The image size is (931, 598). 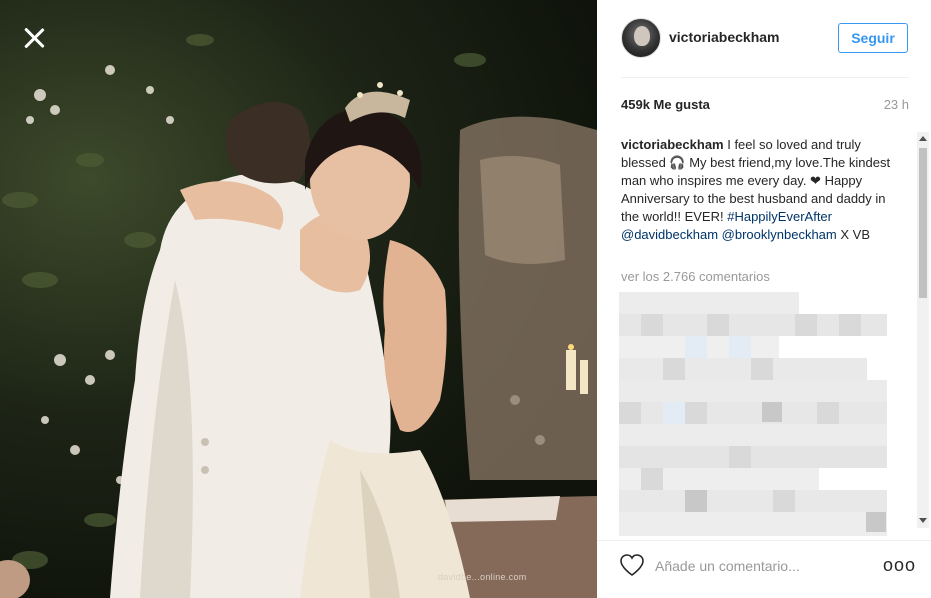 What do you see at coordinates (482, 577) in the screenshot?
I see `photo-watermark: davidbe...online.com` at bounding box center [482, 577].